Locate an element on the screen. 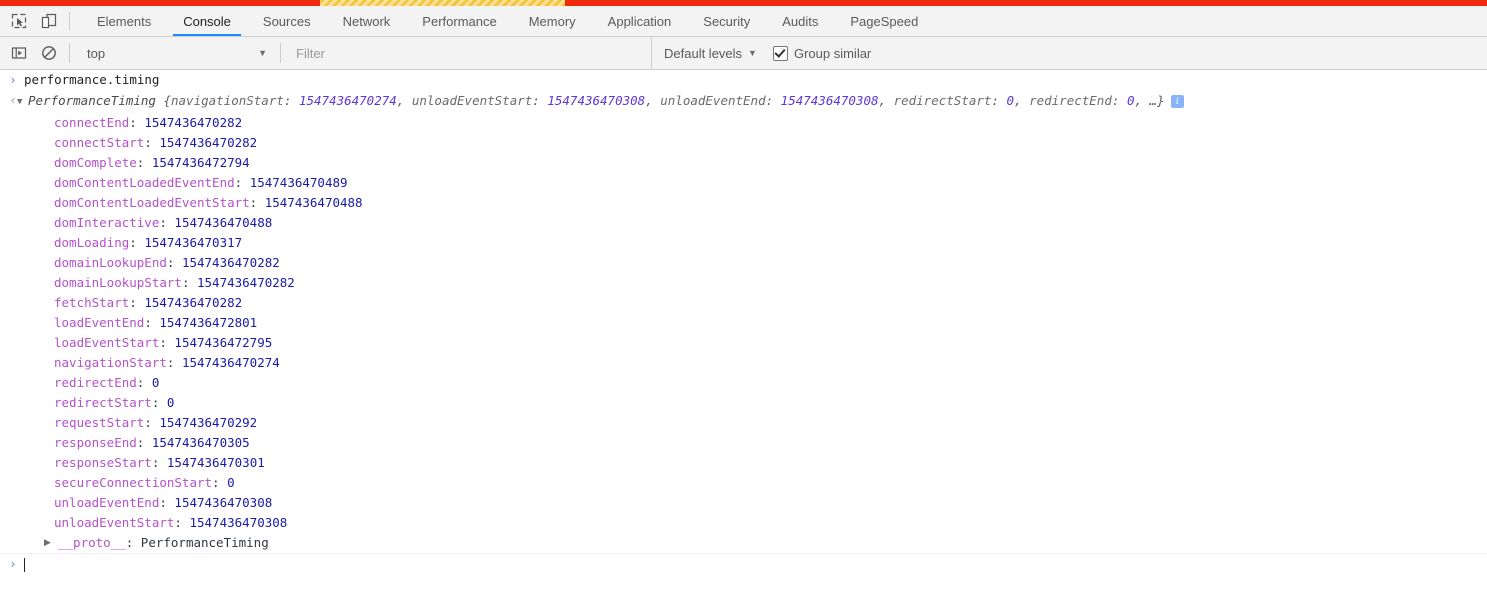  property-name: domInteractive is located at coordinates (107, 222).